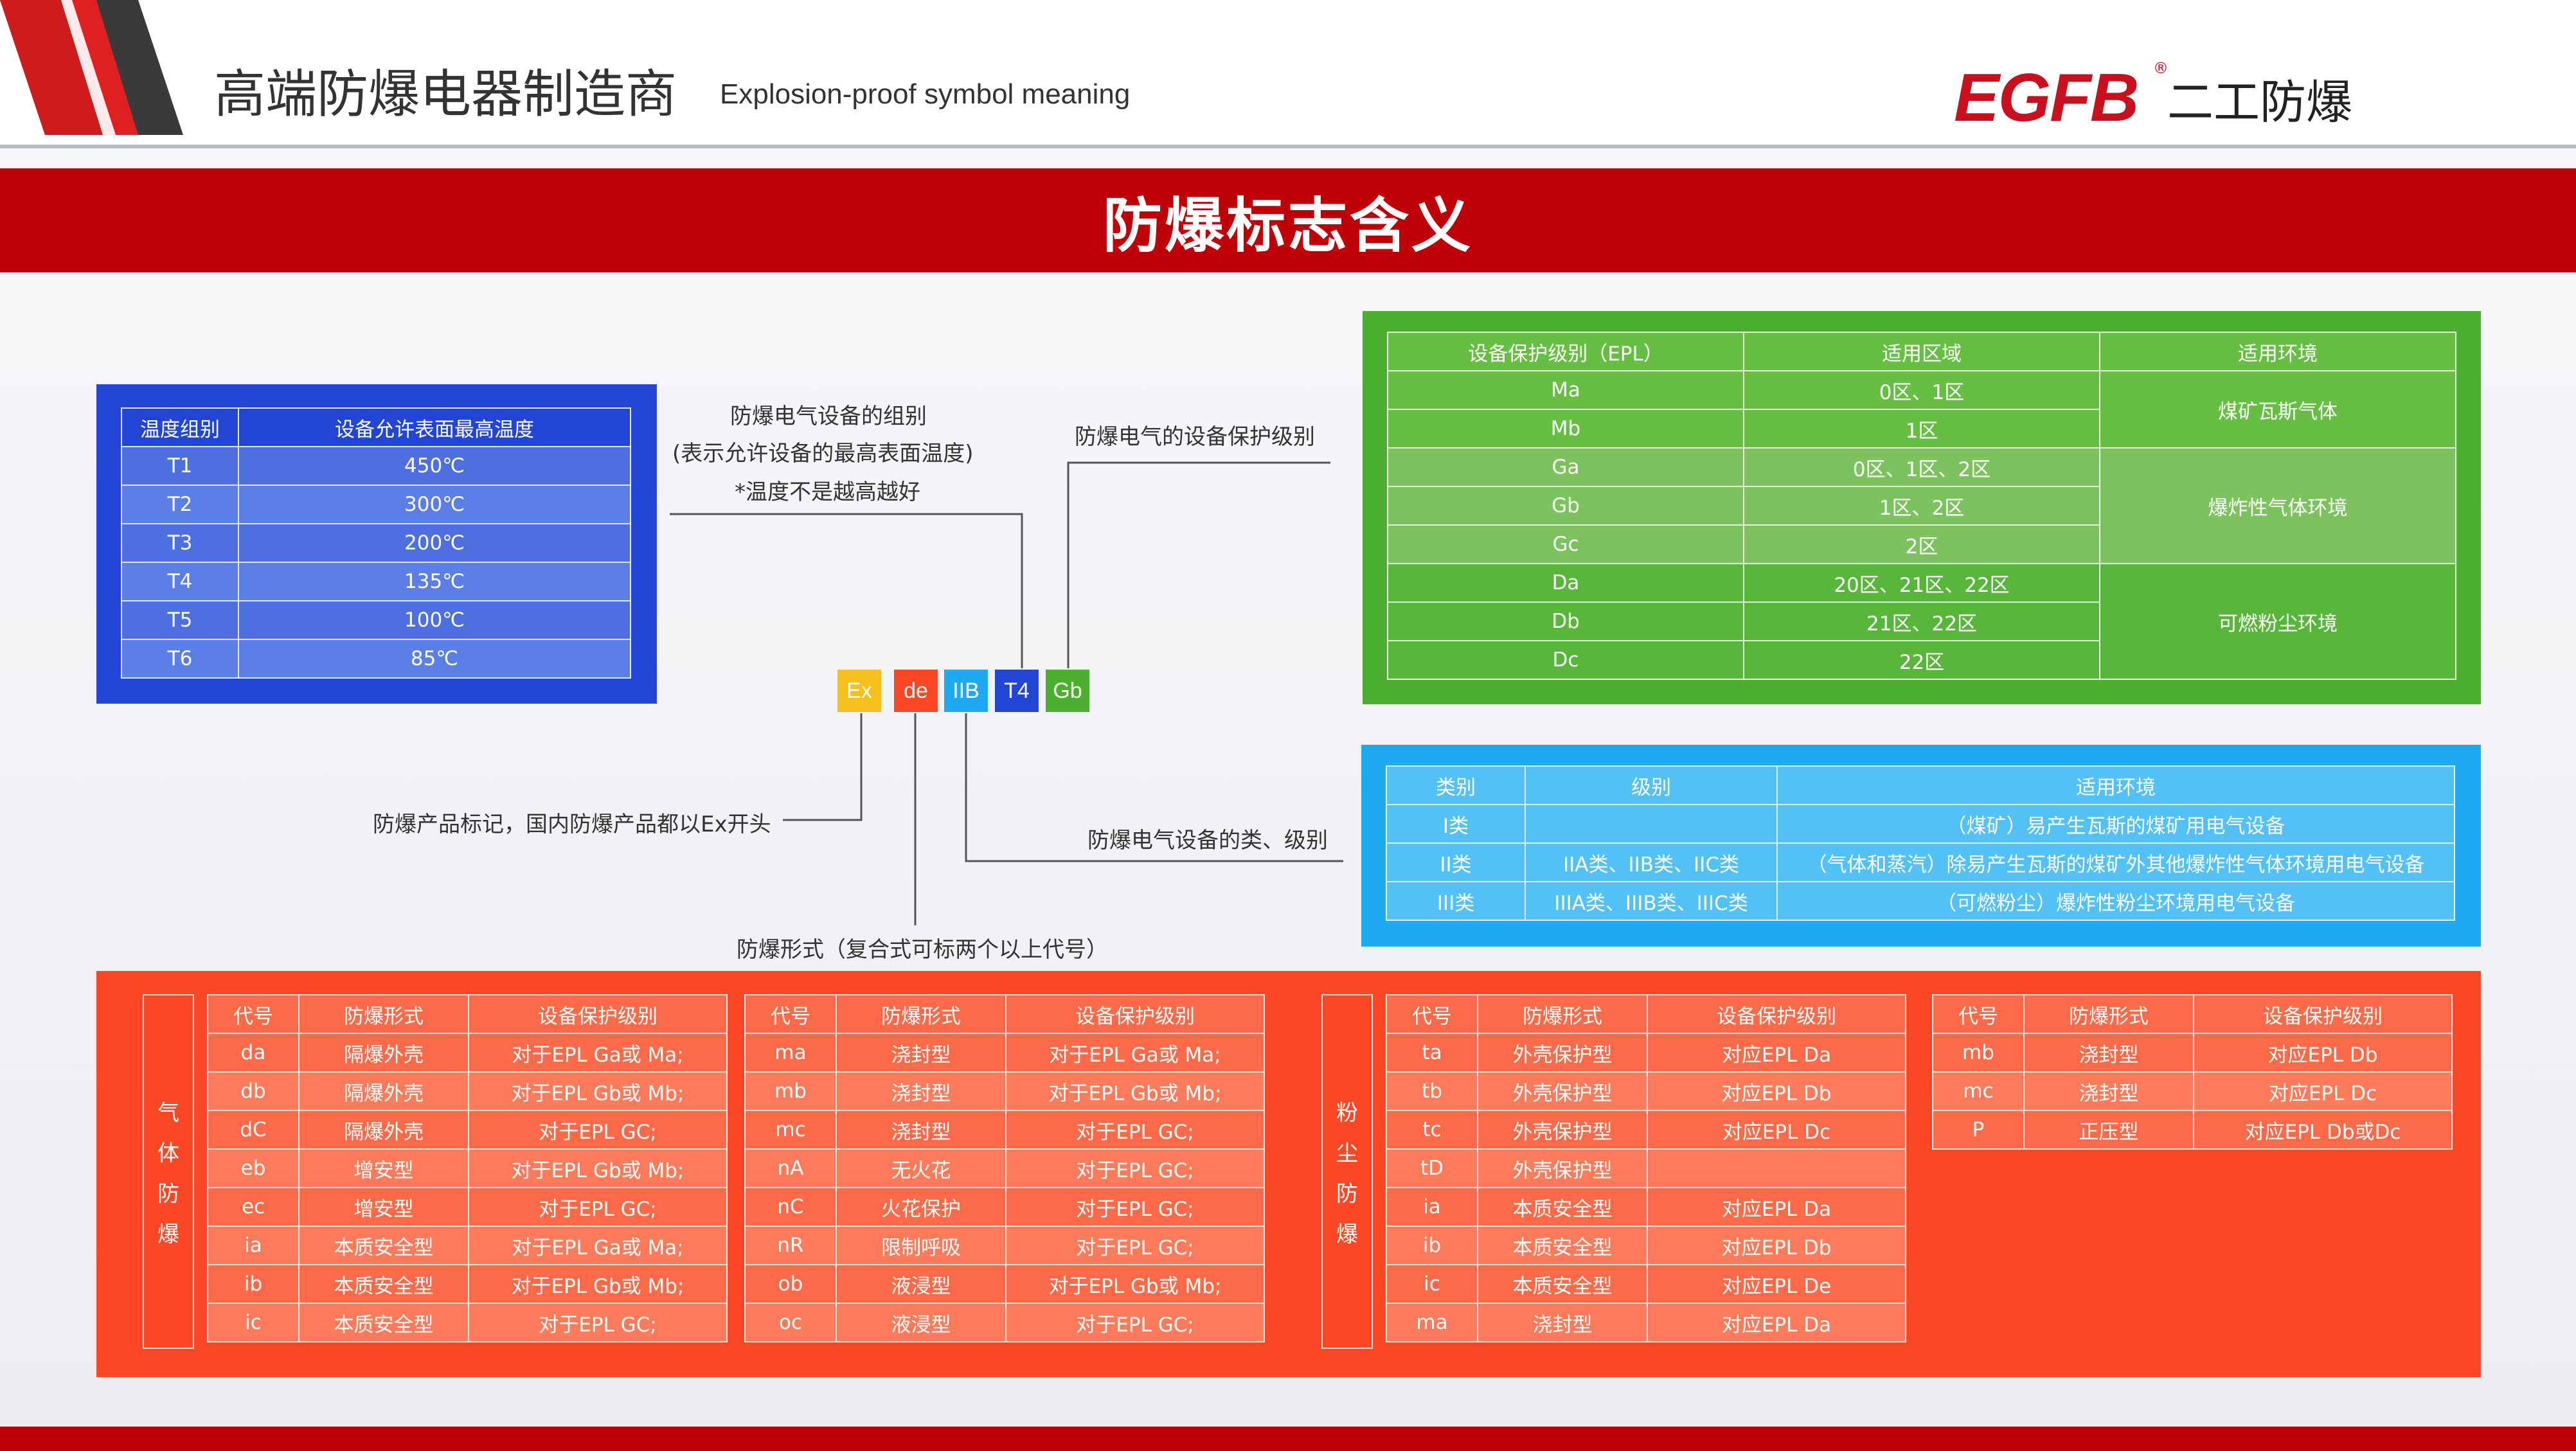 The image size is (2576, 1451). Describe the element at coordinates (572, 824) in the screenshot. I see `annotation-ex-mark: 防爆产品标记，国内防爆产品都以Ex开头` at that location.